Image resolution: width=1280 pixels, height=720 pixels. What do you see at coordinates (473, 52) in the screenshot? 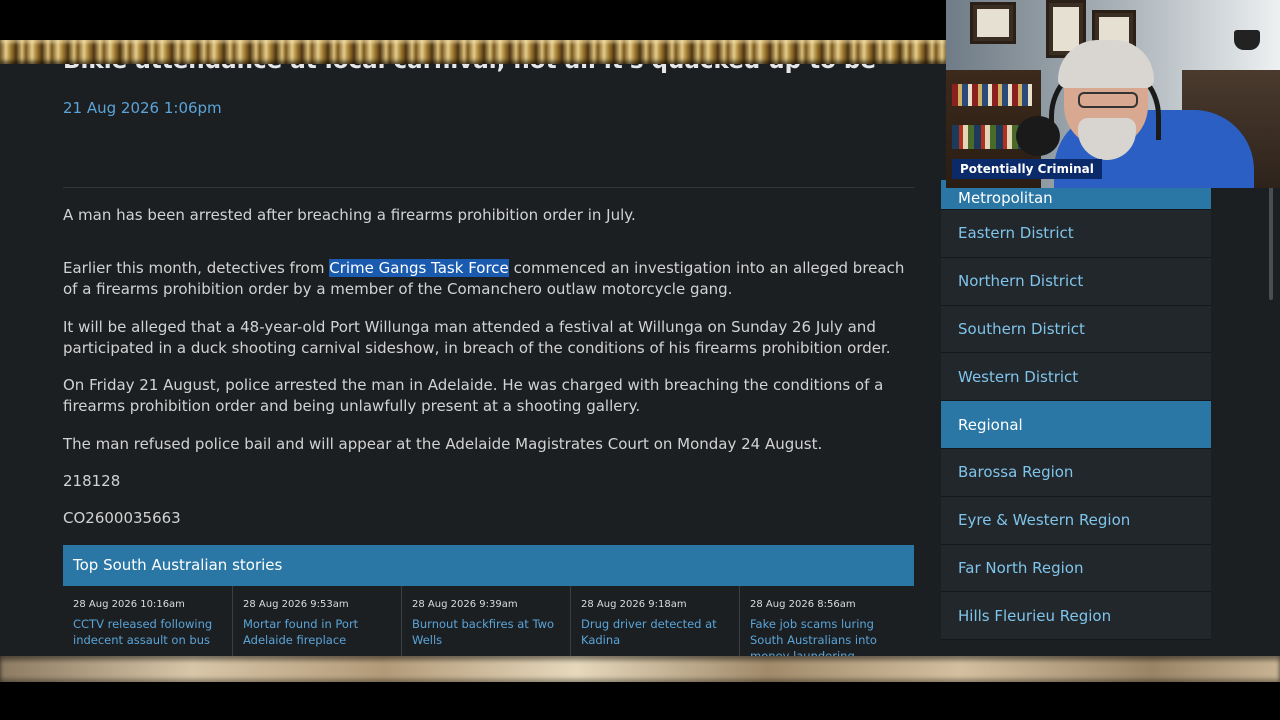
I see `ornate-frame-top` at bounding box center [473, 52].